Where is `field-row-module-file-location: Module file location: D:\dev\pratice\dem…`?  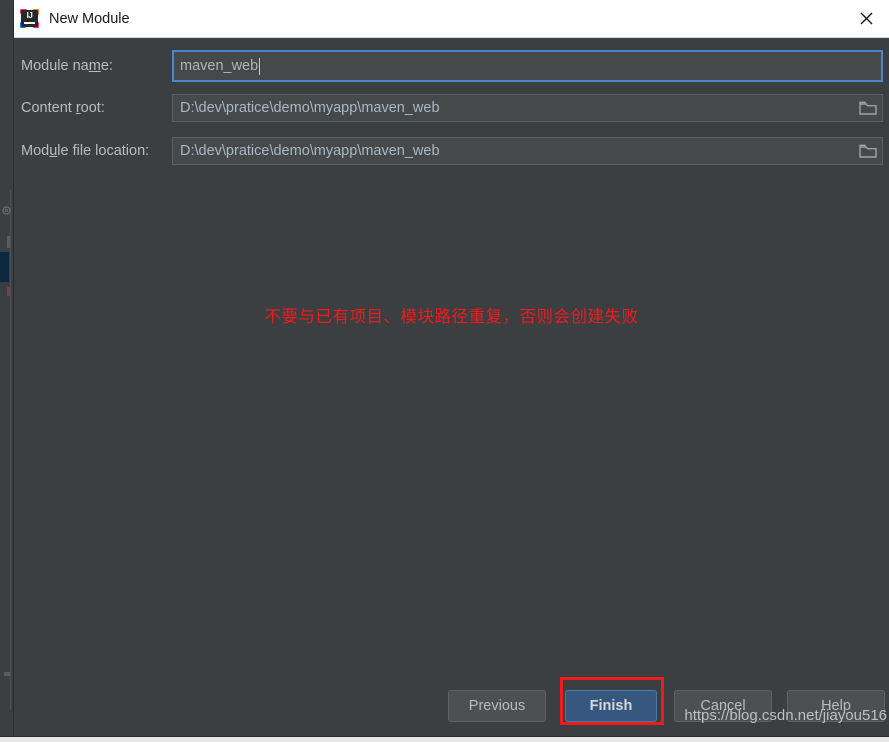 field-row-module-file-location: Module file location: D:\dev\pratice\dem… is located at coordinates (451, 151).